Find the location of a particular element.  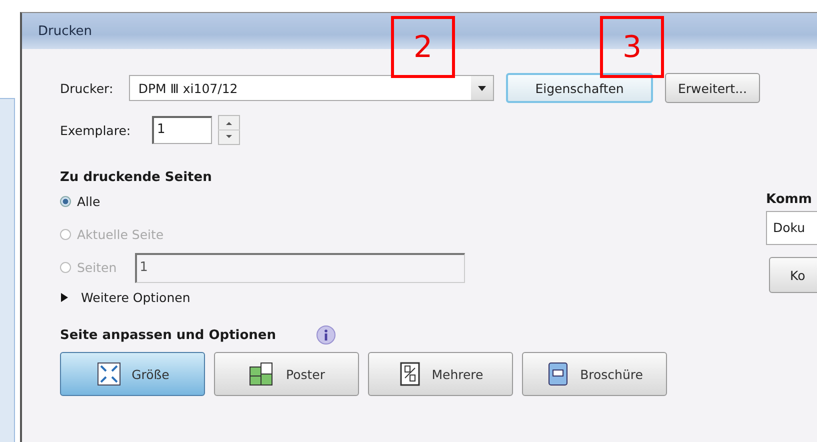

expander-toggle: Weitere Optionen is located at coordinates (125, 297).